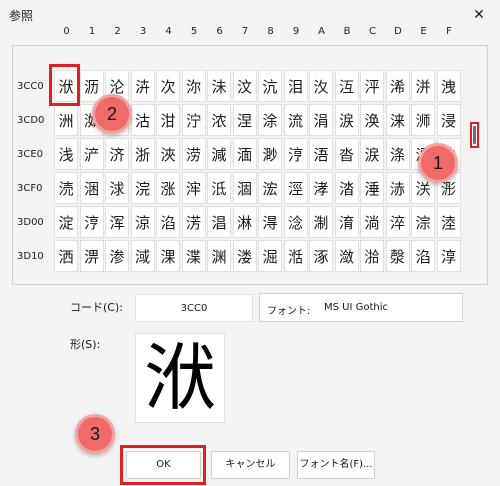 The width and height of the screenshot is (500, 486). Describe the element at coordinates (244, 222) in the screenshot. I see `character-cell: 淋` at that location.